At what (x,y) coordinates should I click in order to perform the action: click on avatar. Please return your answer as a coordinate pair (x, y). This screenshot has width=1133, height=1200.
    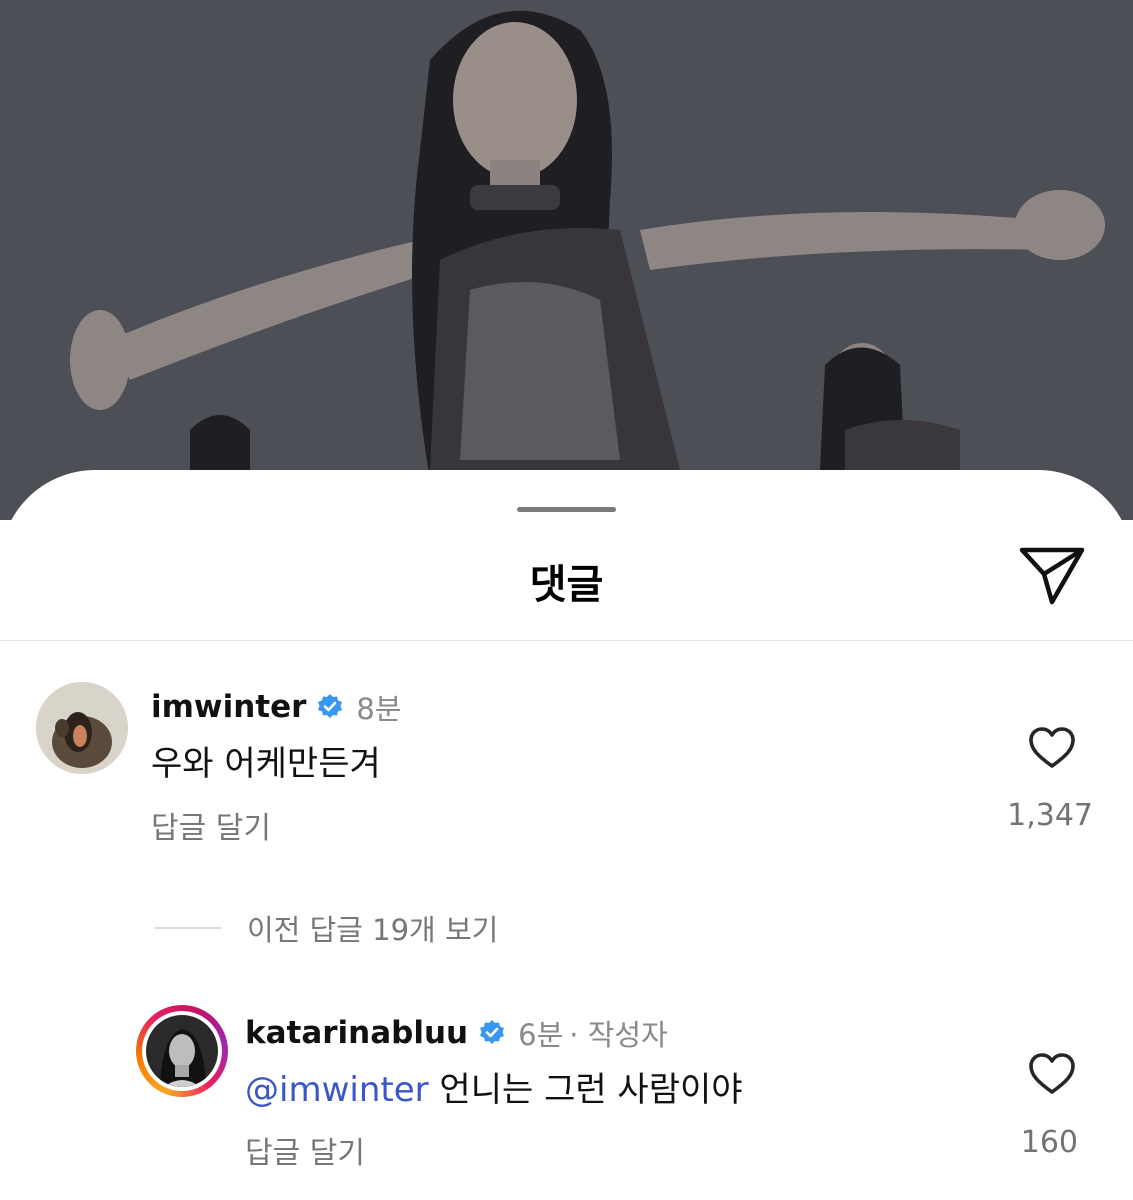
    Looking at the image, I should click on (82, 728).